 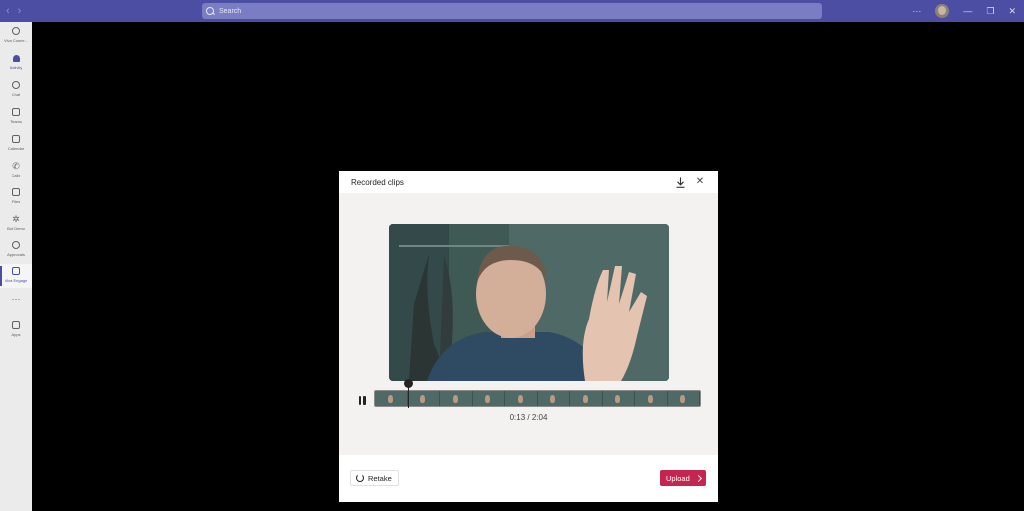 What do you see at coordinates (942, 11) in the screenshot?
I see `avatar` at bounding box center [942, 11].